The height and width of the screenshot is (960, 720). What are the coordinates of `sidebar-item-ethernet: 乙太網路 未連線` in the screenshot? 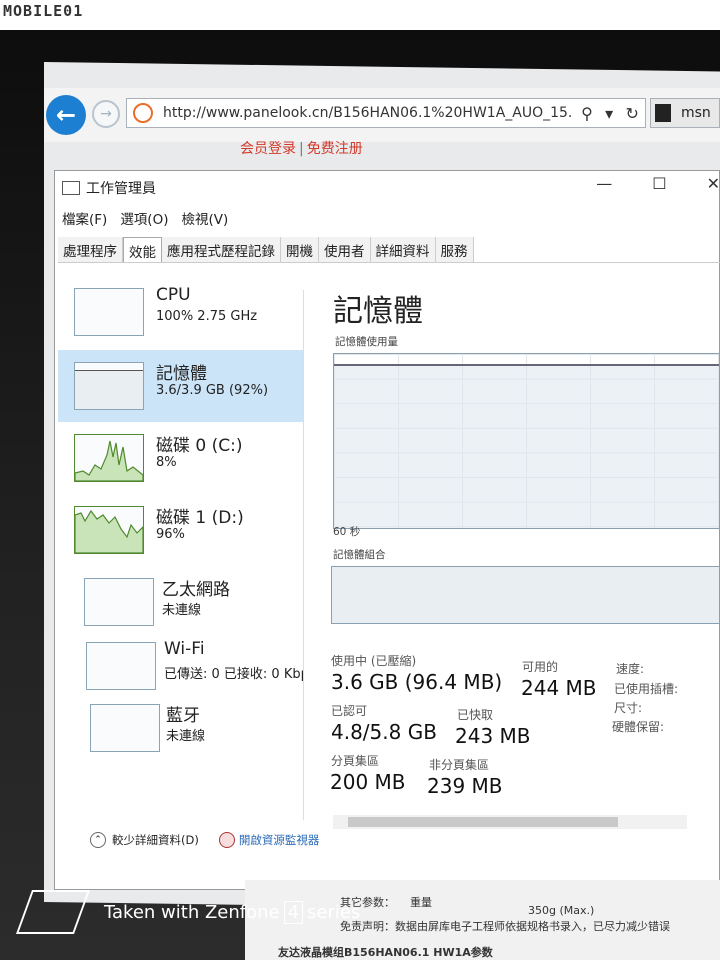 It's located at (180, 602).